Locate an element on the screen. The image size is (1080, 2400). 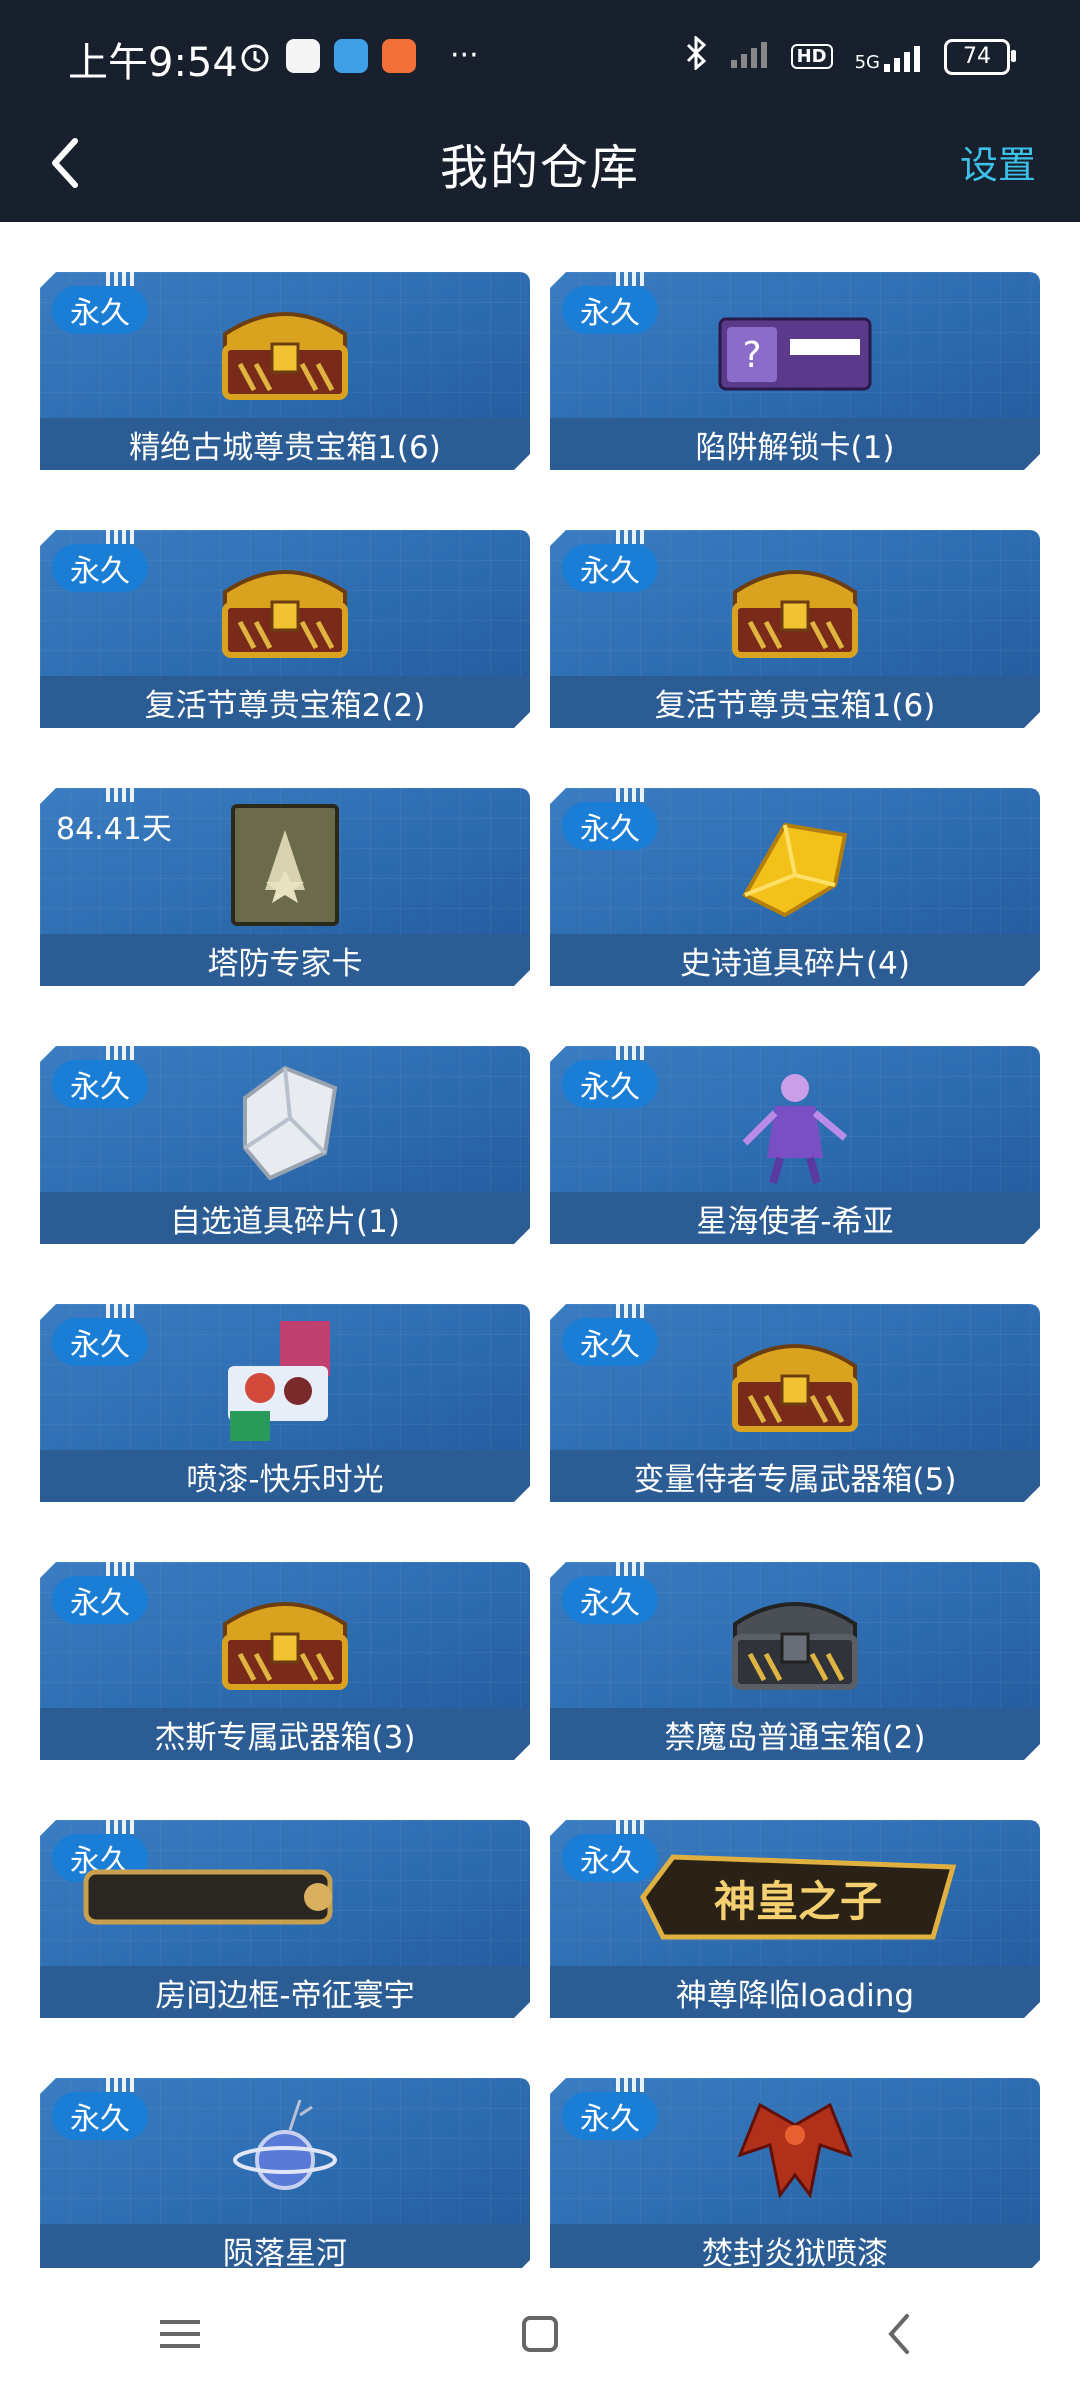
notification-icons: ··· is located at coordinates (358, 55).